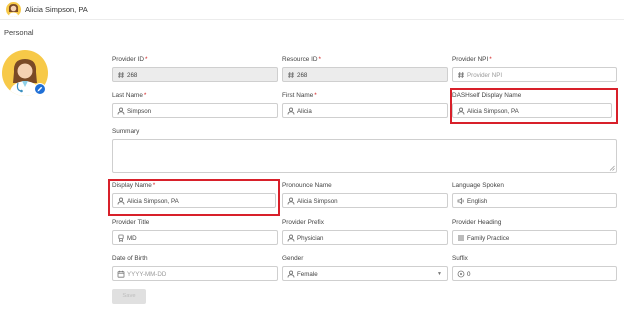  Describe the element at coordinates (365, 237) in the screenshot. I see `provider-prefix-input: Physician` at that location.